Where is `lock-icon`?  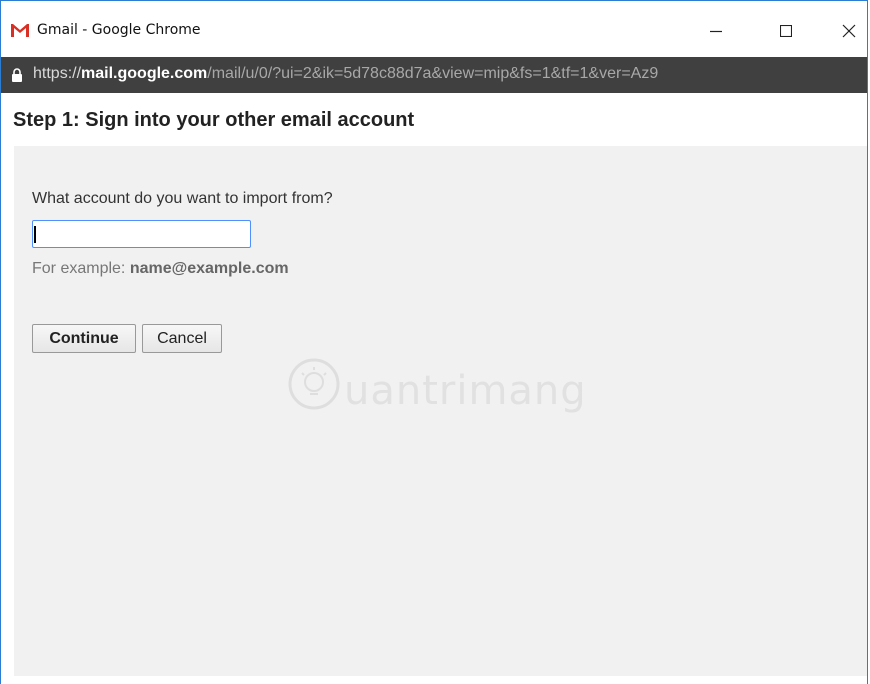
lock-icon is located at coordinates (17, 75).